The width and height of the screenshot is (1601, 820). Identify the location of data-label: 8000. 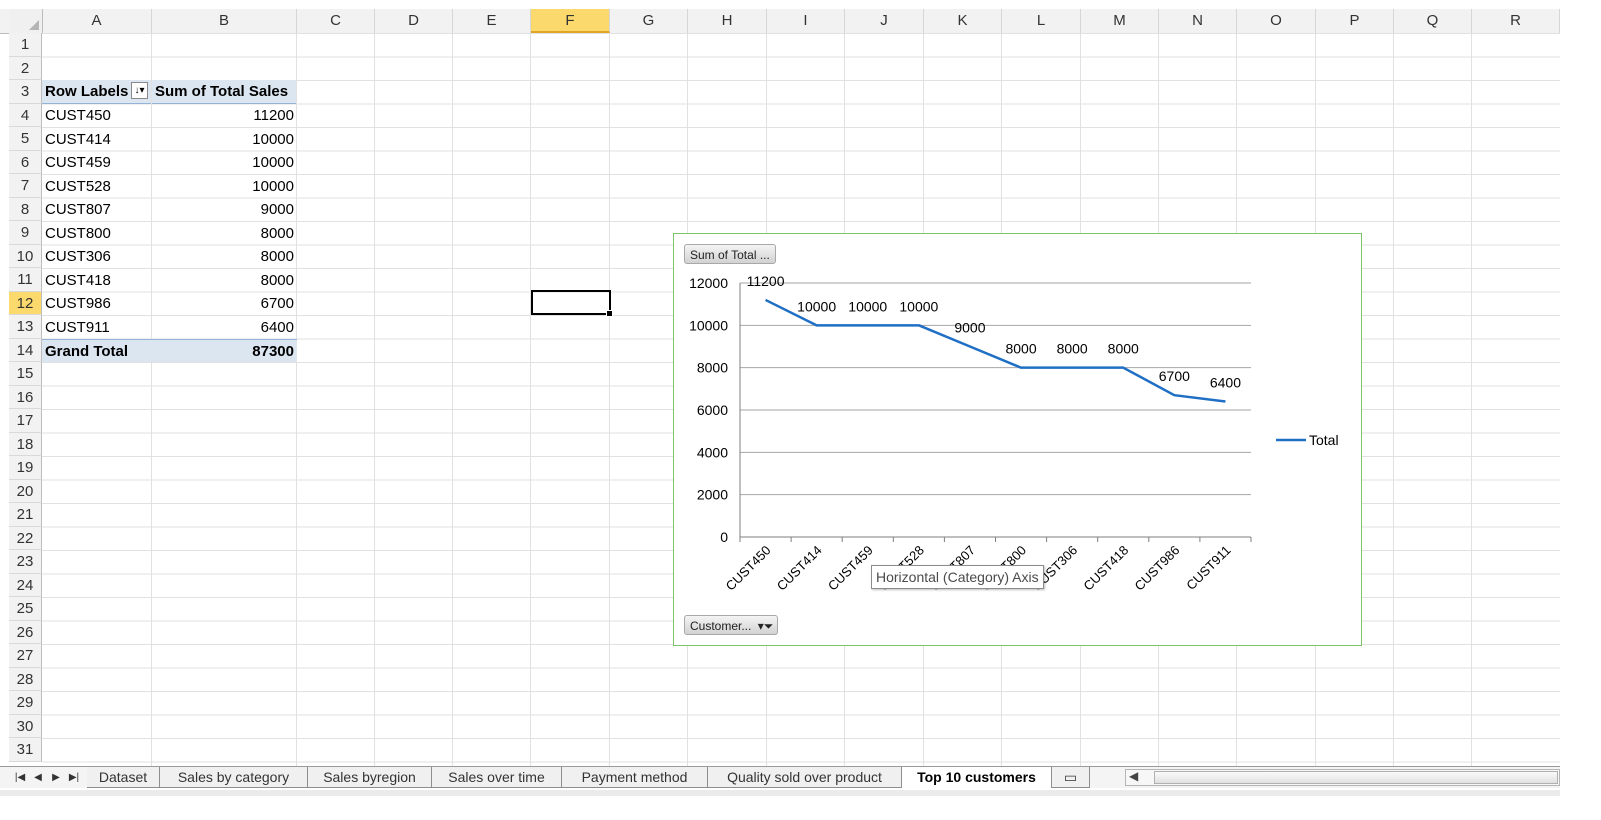
(1123, 349).